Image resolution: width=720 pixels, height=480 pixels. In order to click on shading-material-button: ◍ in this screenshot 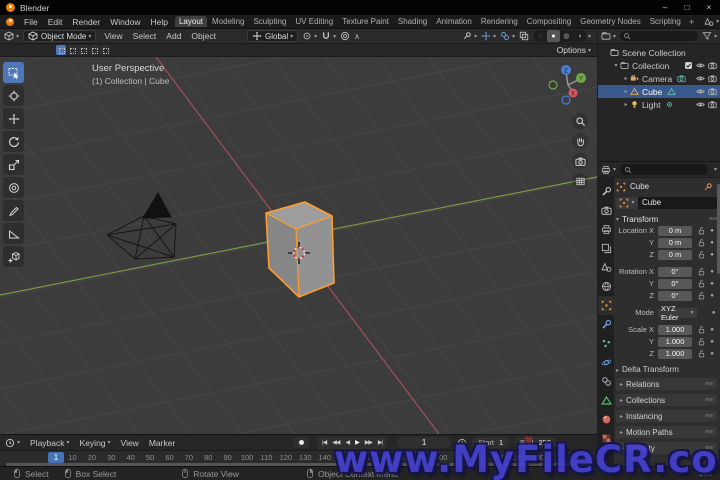, I will do `click(566, 36)`.